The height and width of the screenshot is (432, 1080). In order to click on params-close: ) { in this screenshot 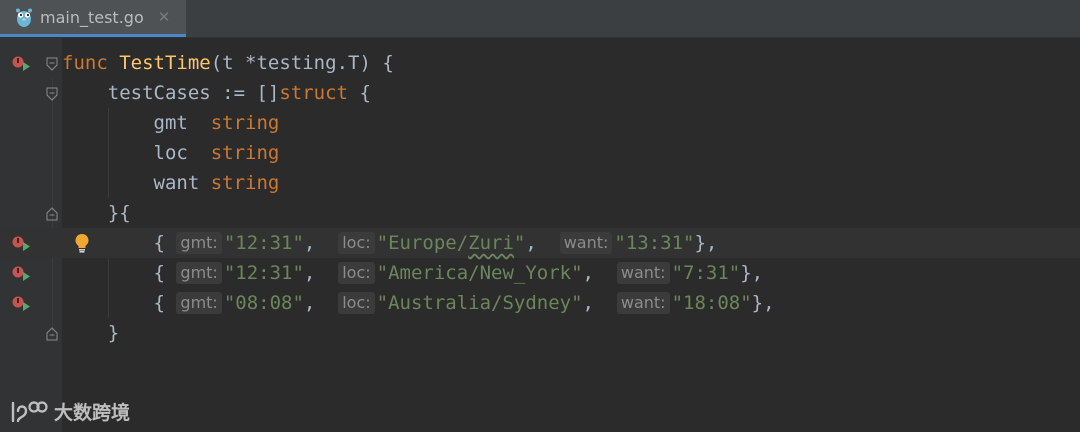, I will do `click(376, 63)`.